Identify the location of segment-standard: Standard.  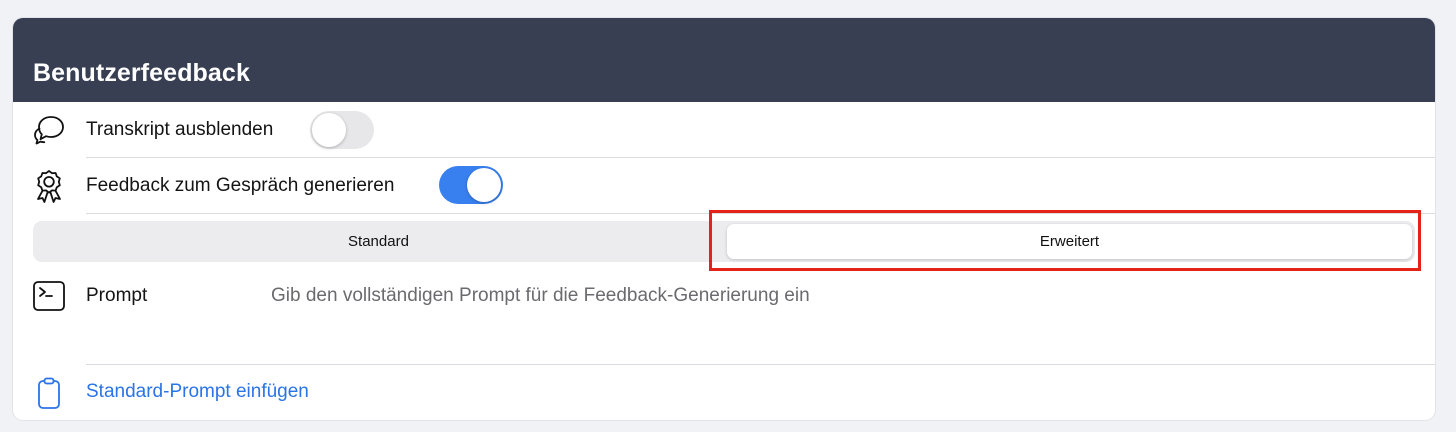
(378, 241).